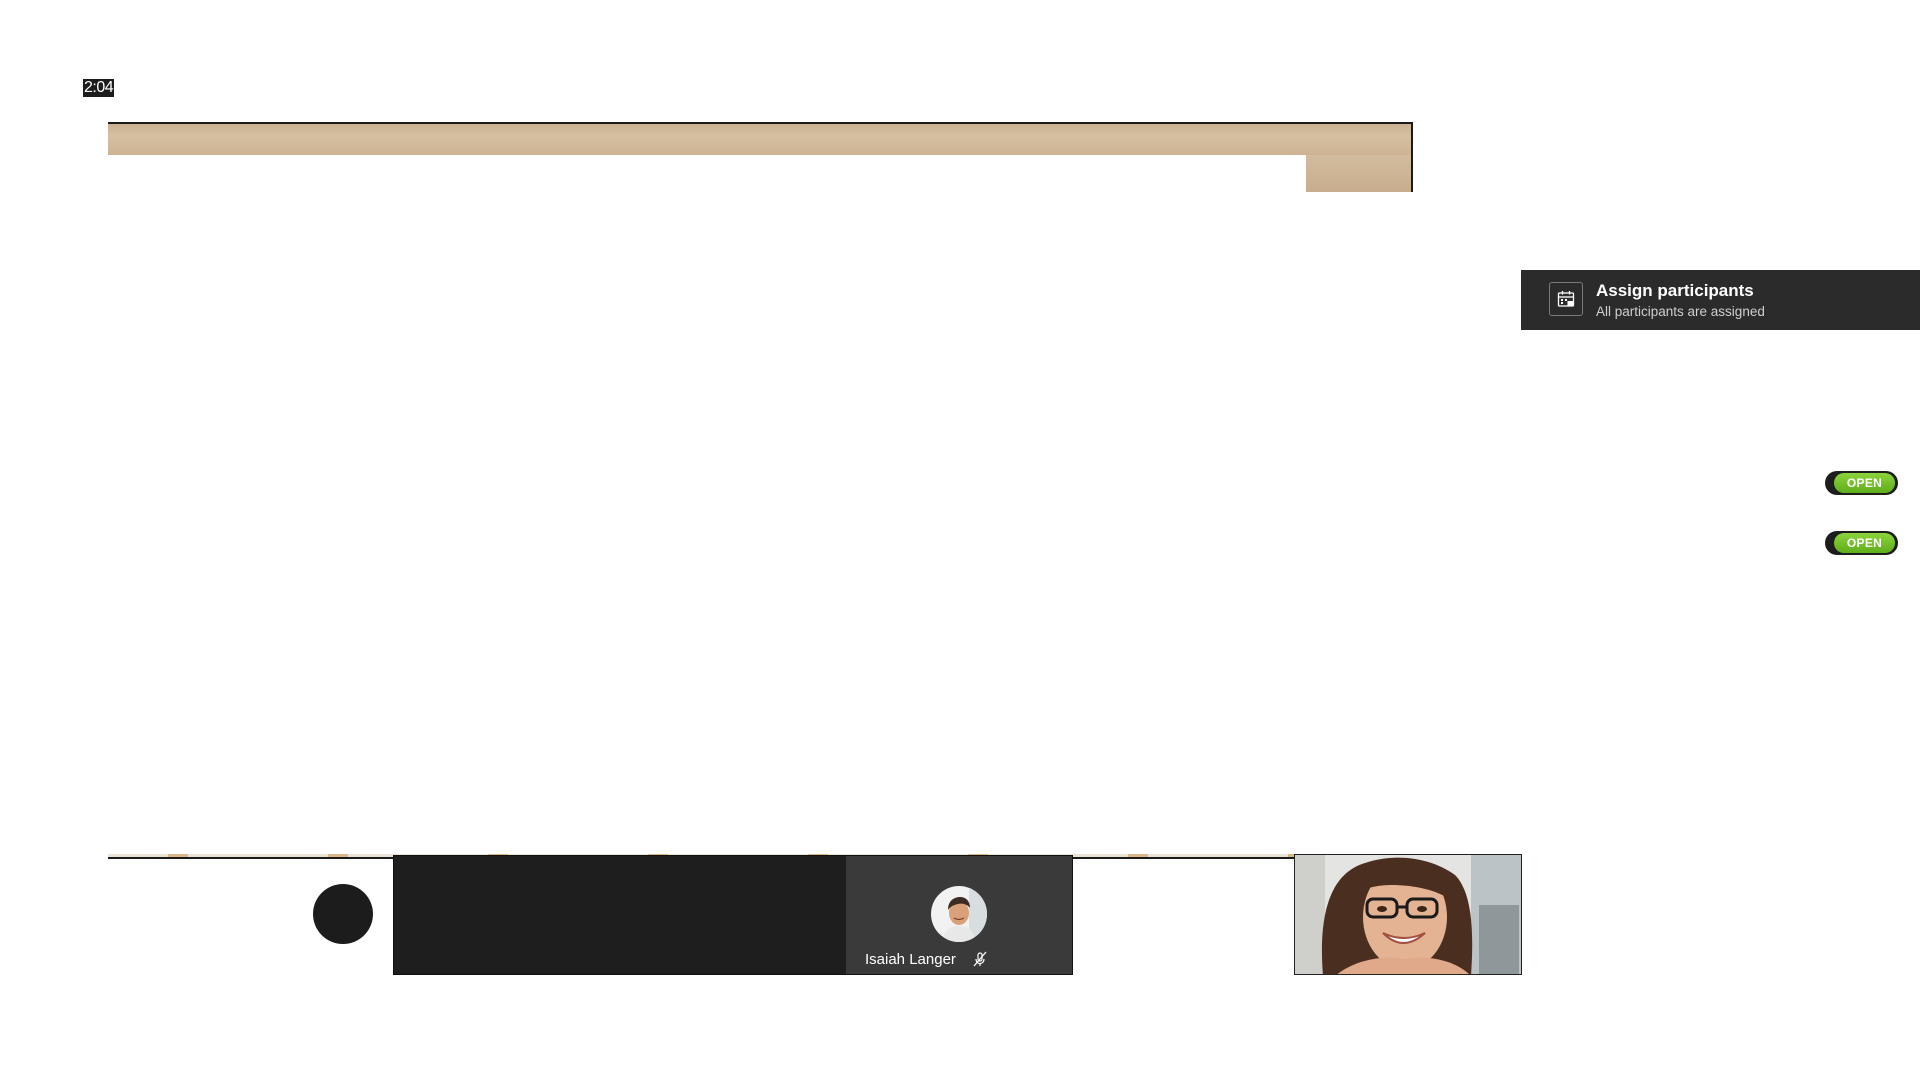 The width and height of the screenshot is (1920, 1080). I want to click on participant-video-strip: Isaiah Langer, so click(733, 915).